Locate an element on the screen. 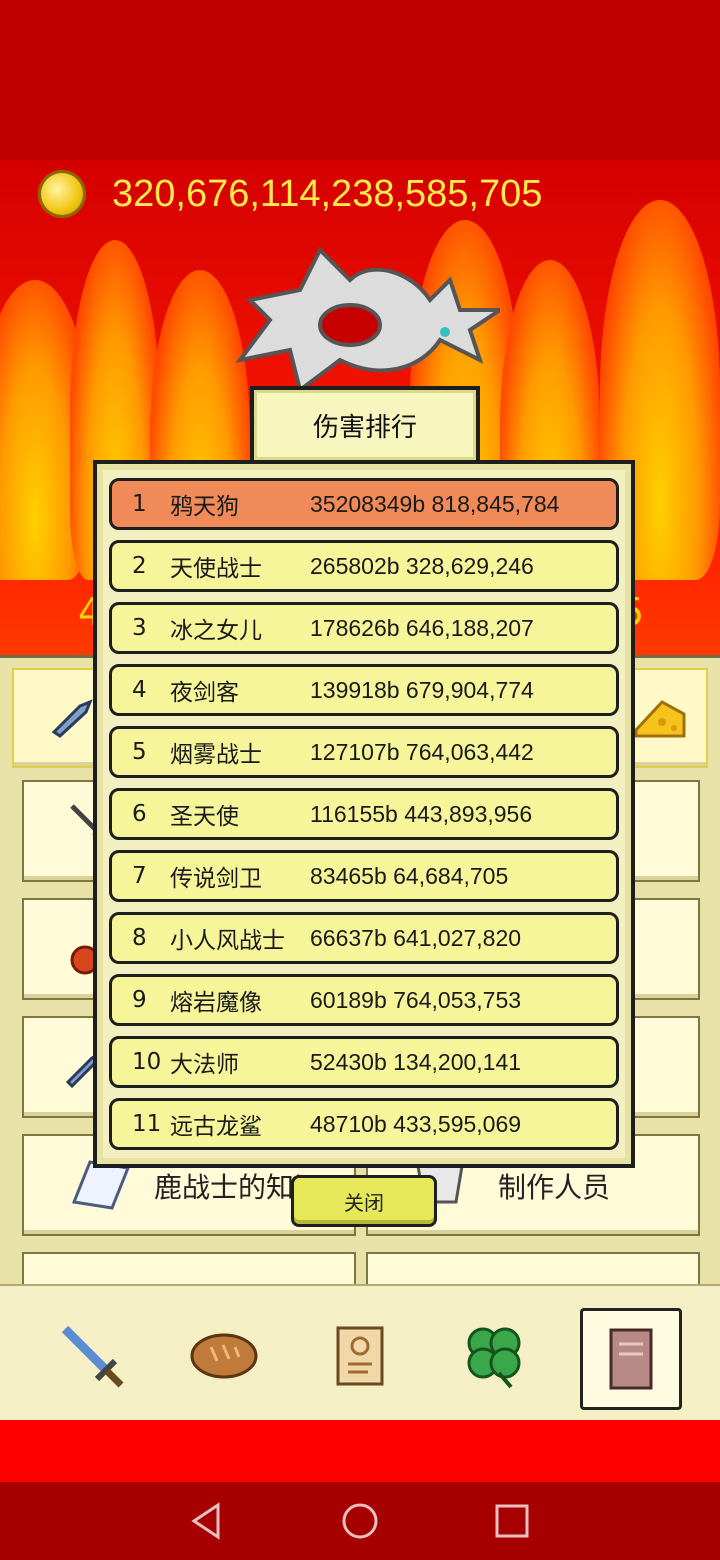 This screenshot has height=1560, width=720. sword-icon is located at coordinates (92, 1356).